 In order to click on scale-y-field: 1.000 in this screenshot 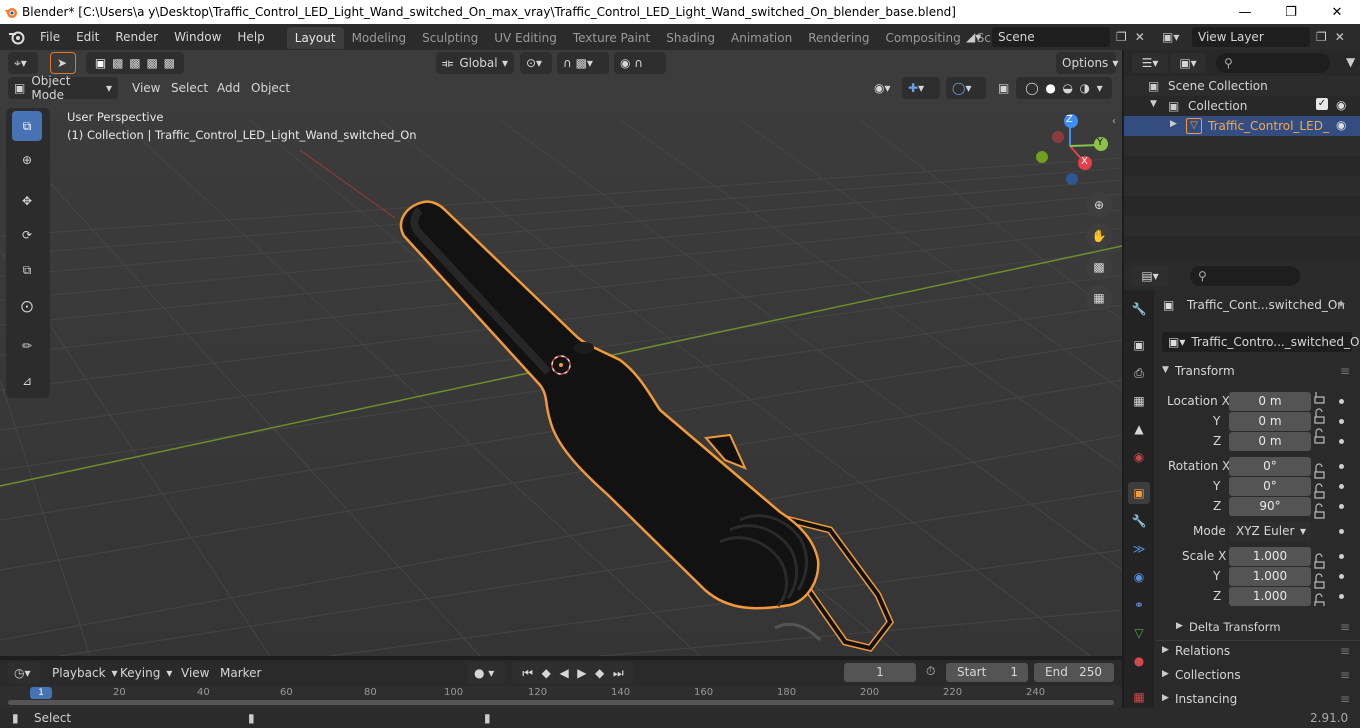, I will do `click(1270, 576)`.